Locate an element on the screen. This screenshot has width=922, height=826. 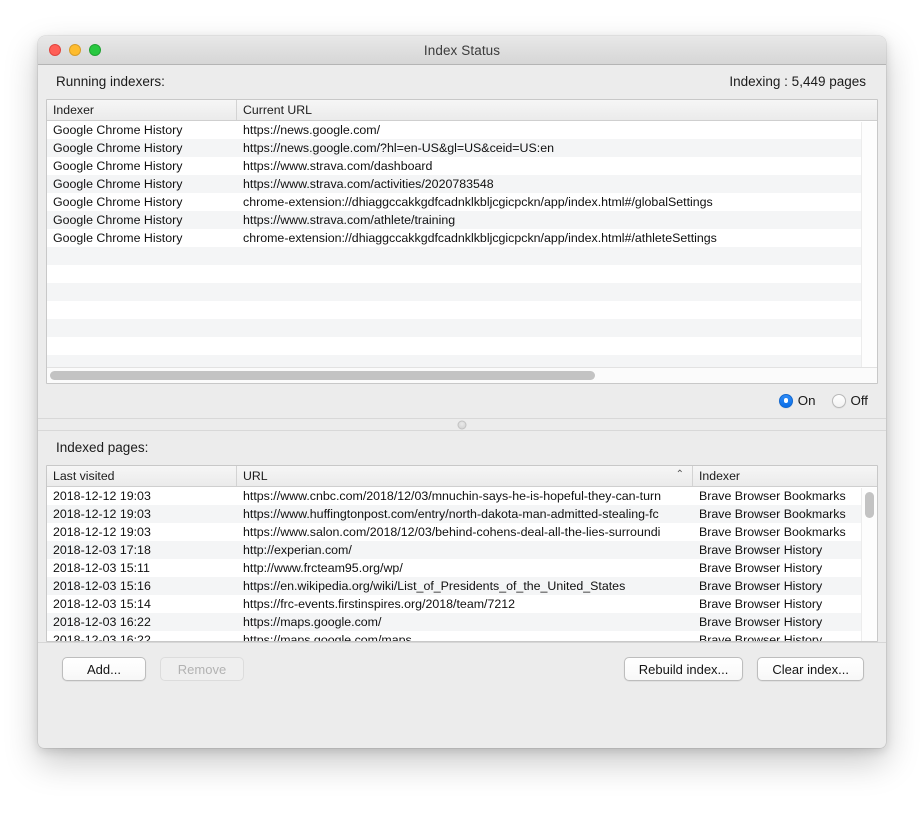
radio-on: On is located at coordinates (797, 400).